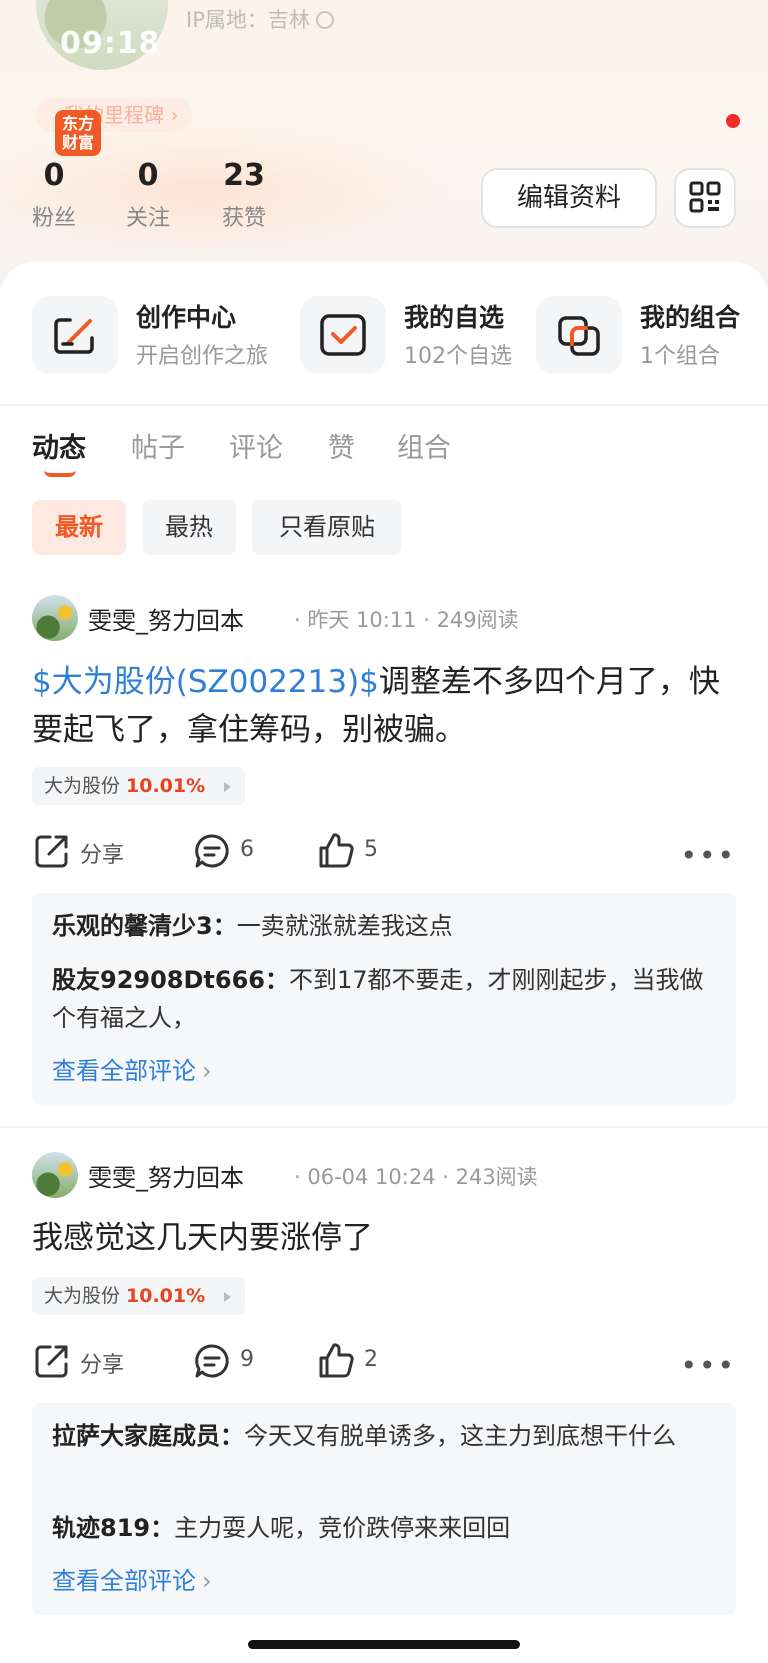 This screenshot has height=1663, width=768. I want to click on edit-profile-button: 编辑资料, so click(569, 198).